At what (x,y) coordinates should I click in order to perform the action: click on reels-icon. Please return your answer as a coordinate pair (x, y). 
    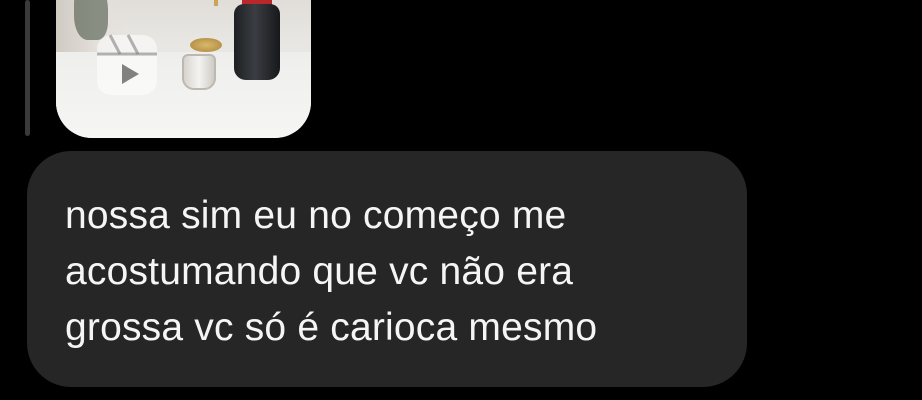
    Looking at the image, I should click on (127, 65).